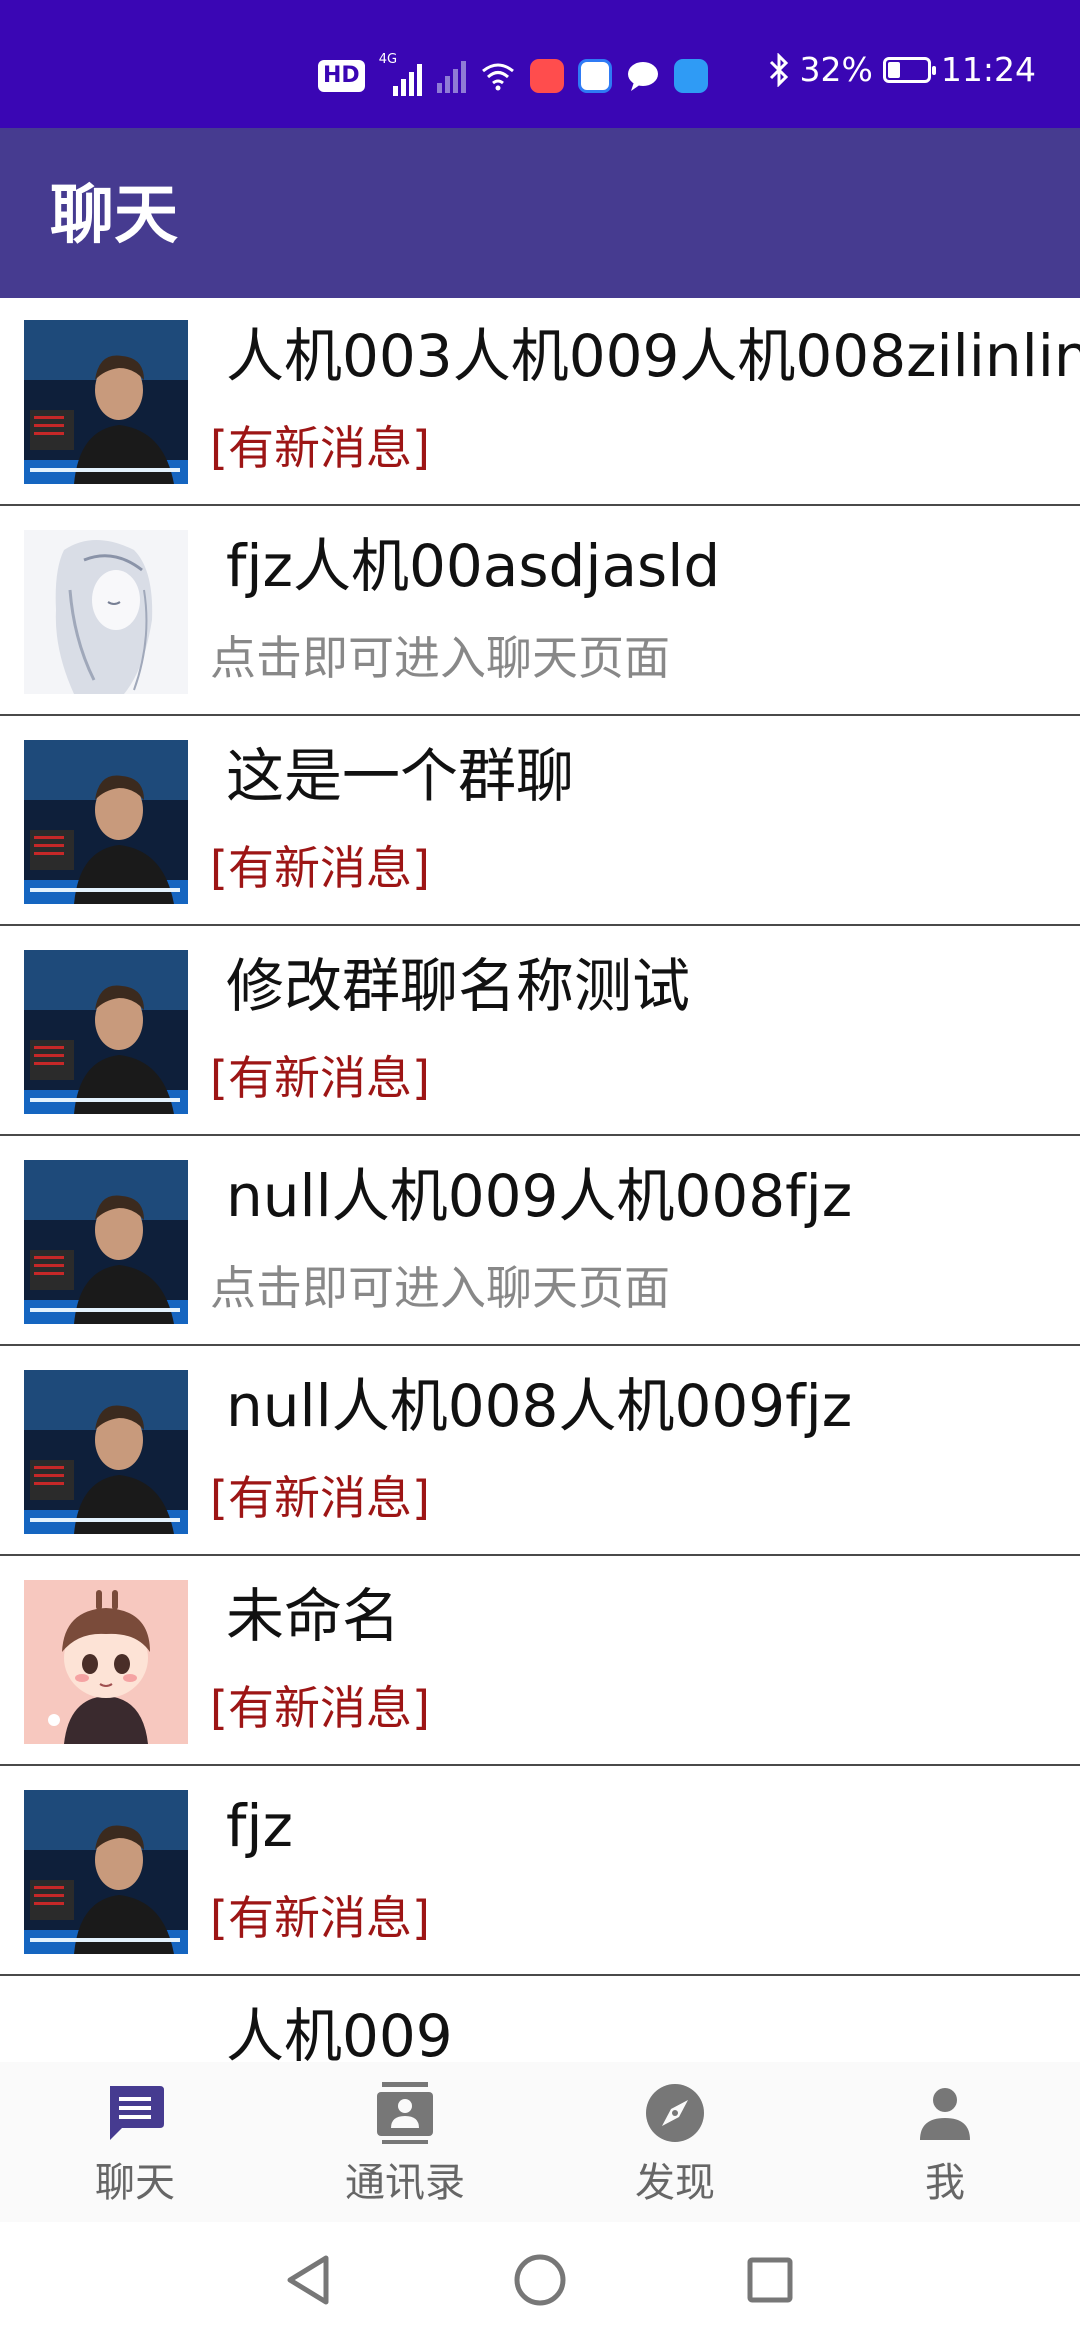  What do you see at coordinates (540, 822) in the screenshot?
I see `chat-row: 这是一个群聊 [有新消息]` at bounding box center [540, 822].